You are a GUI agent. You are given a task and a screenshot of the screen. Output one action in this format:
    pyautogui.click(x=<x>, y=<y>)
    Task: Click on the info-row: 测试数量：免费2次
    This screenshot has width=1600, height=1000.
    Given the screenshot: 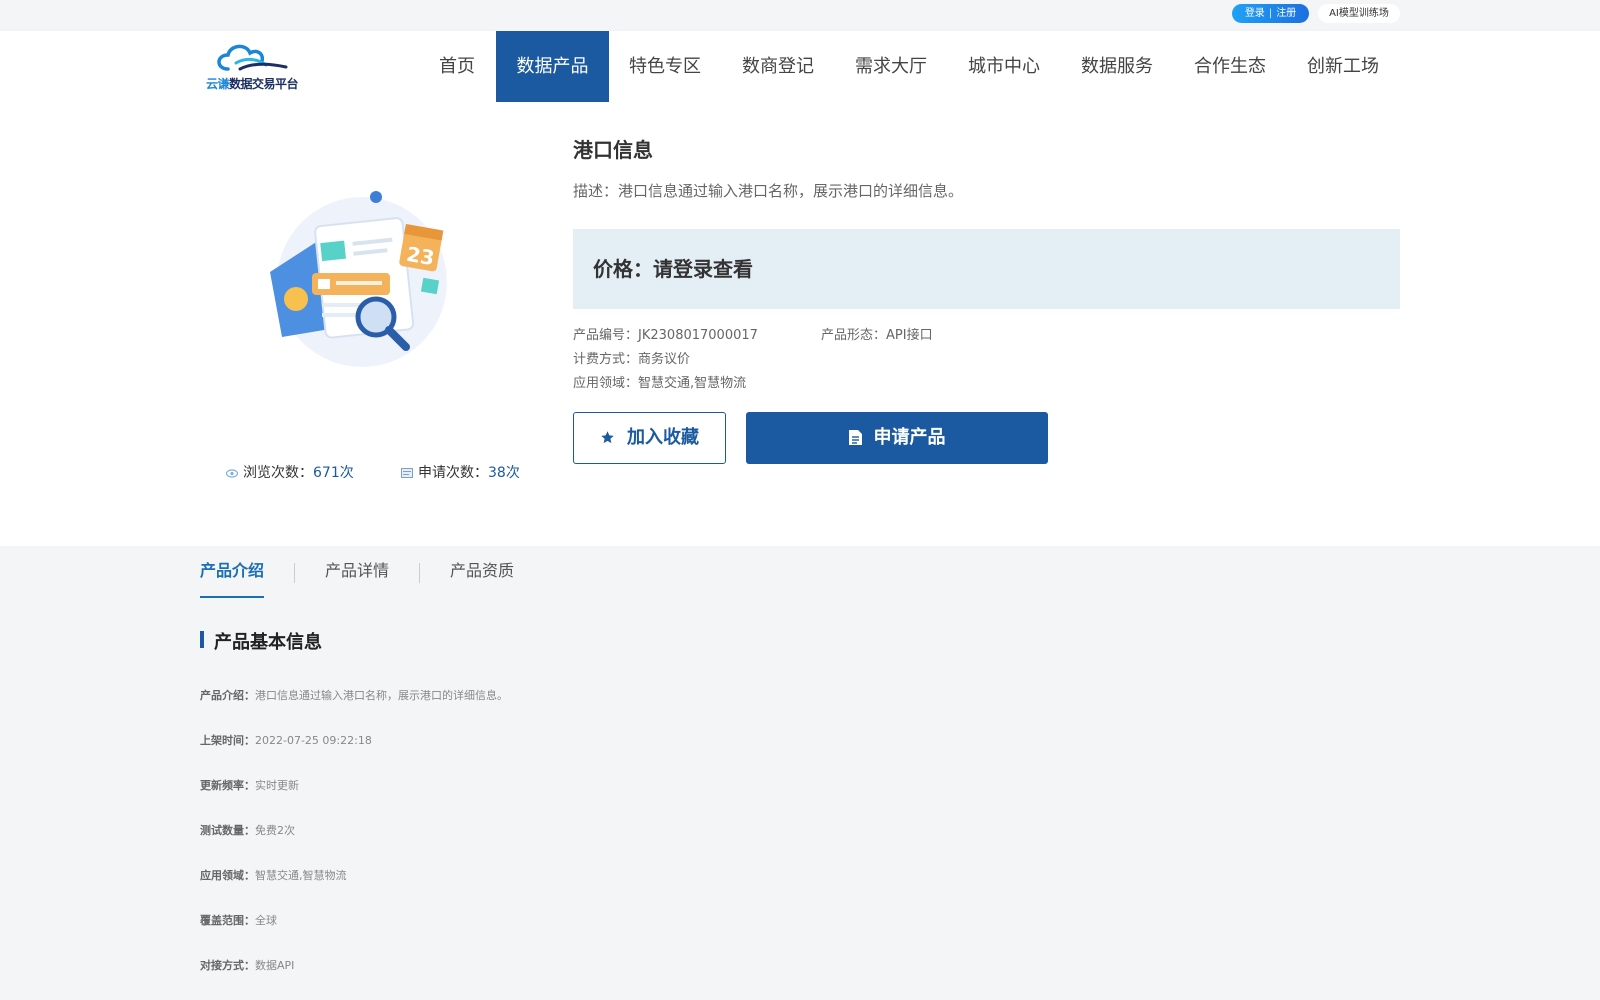 What is the action you would take?
    pyautogui.click(x=247, y=830)
    